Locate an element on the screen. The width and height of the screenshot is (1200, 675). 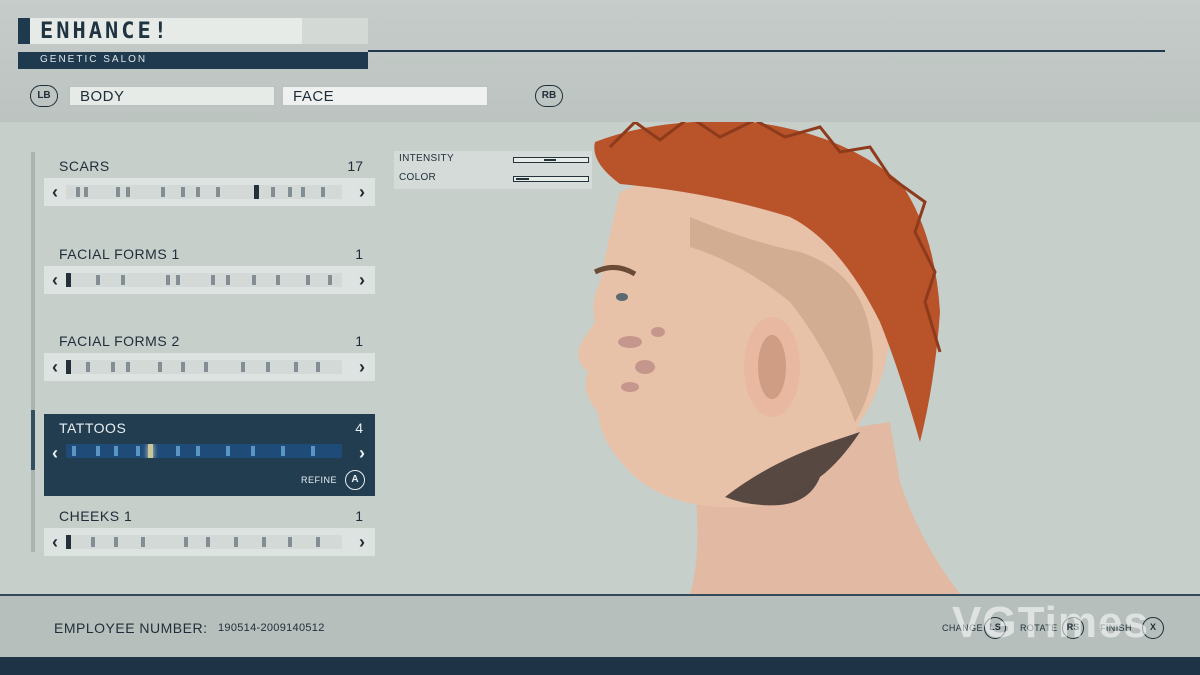
slider-value: 4 is located at coordinates (359, 428).